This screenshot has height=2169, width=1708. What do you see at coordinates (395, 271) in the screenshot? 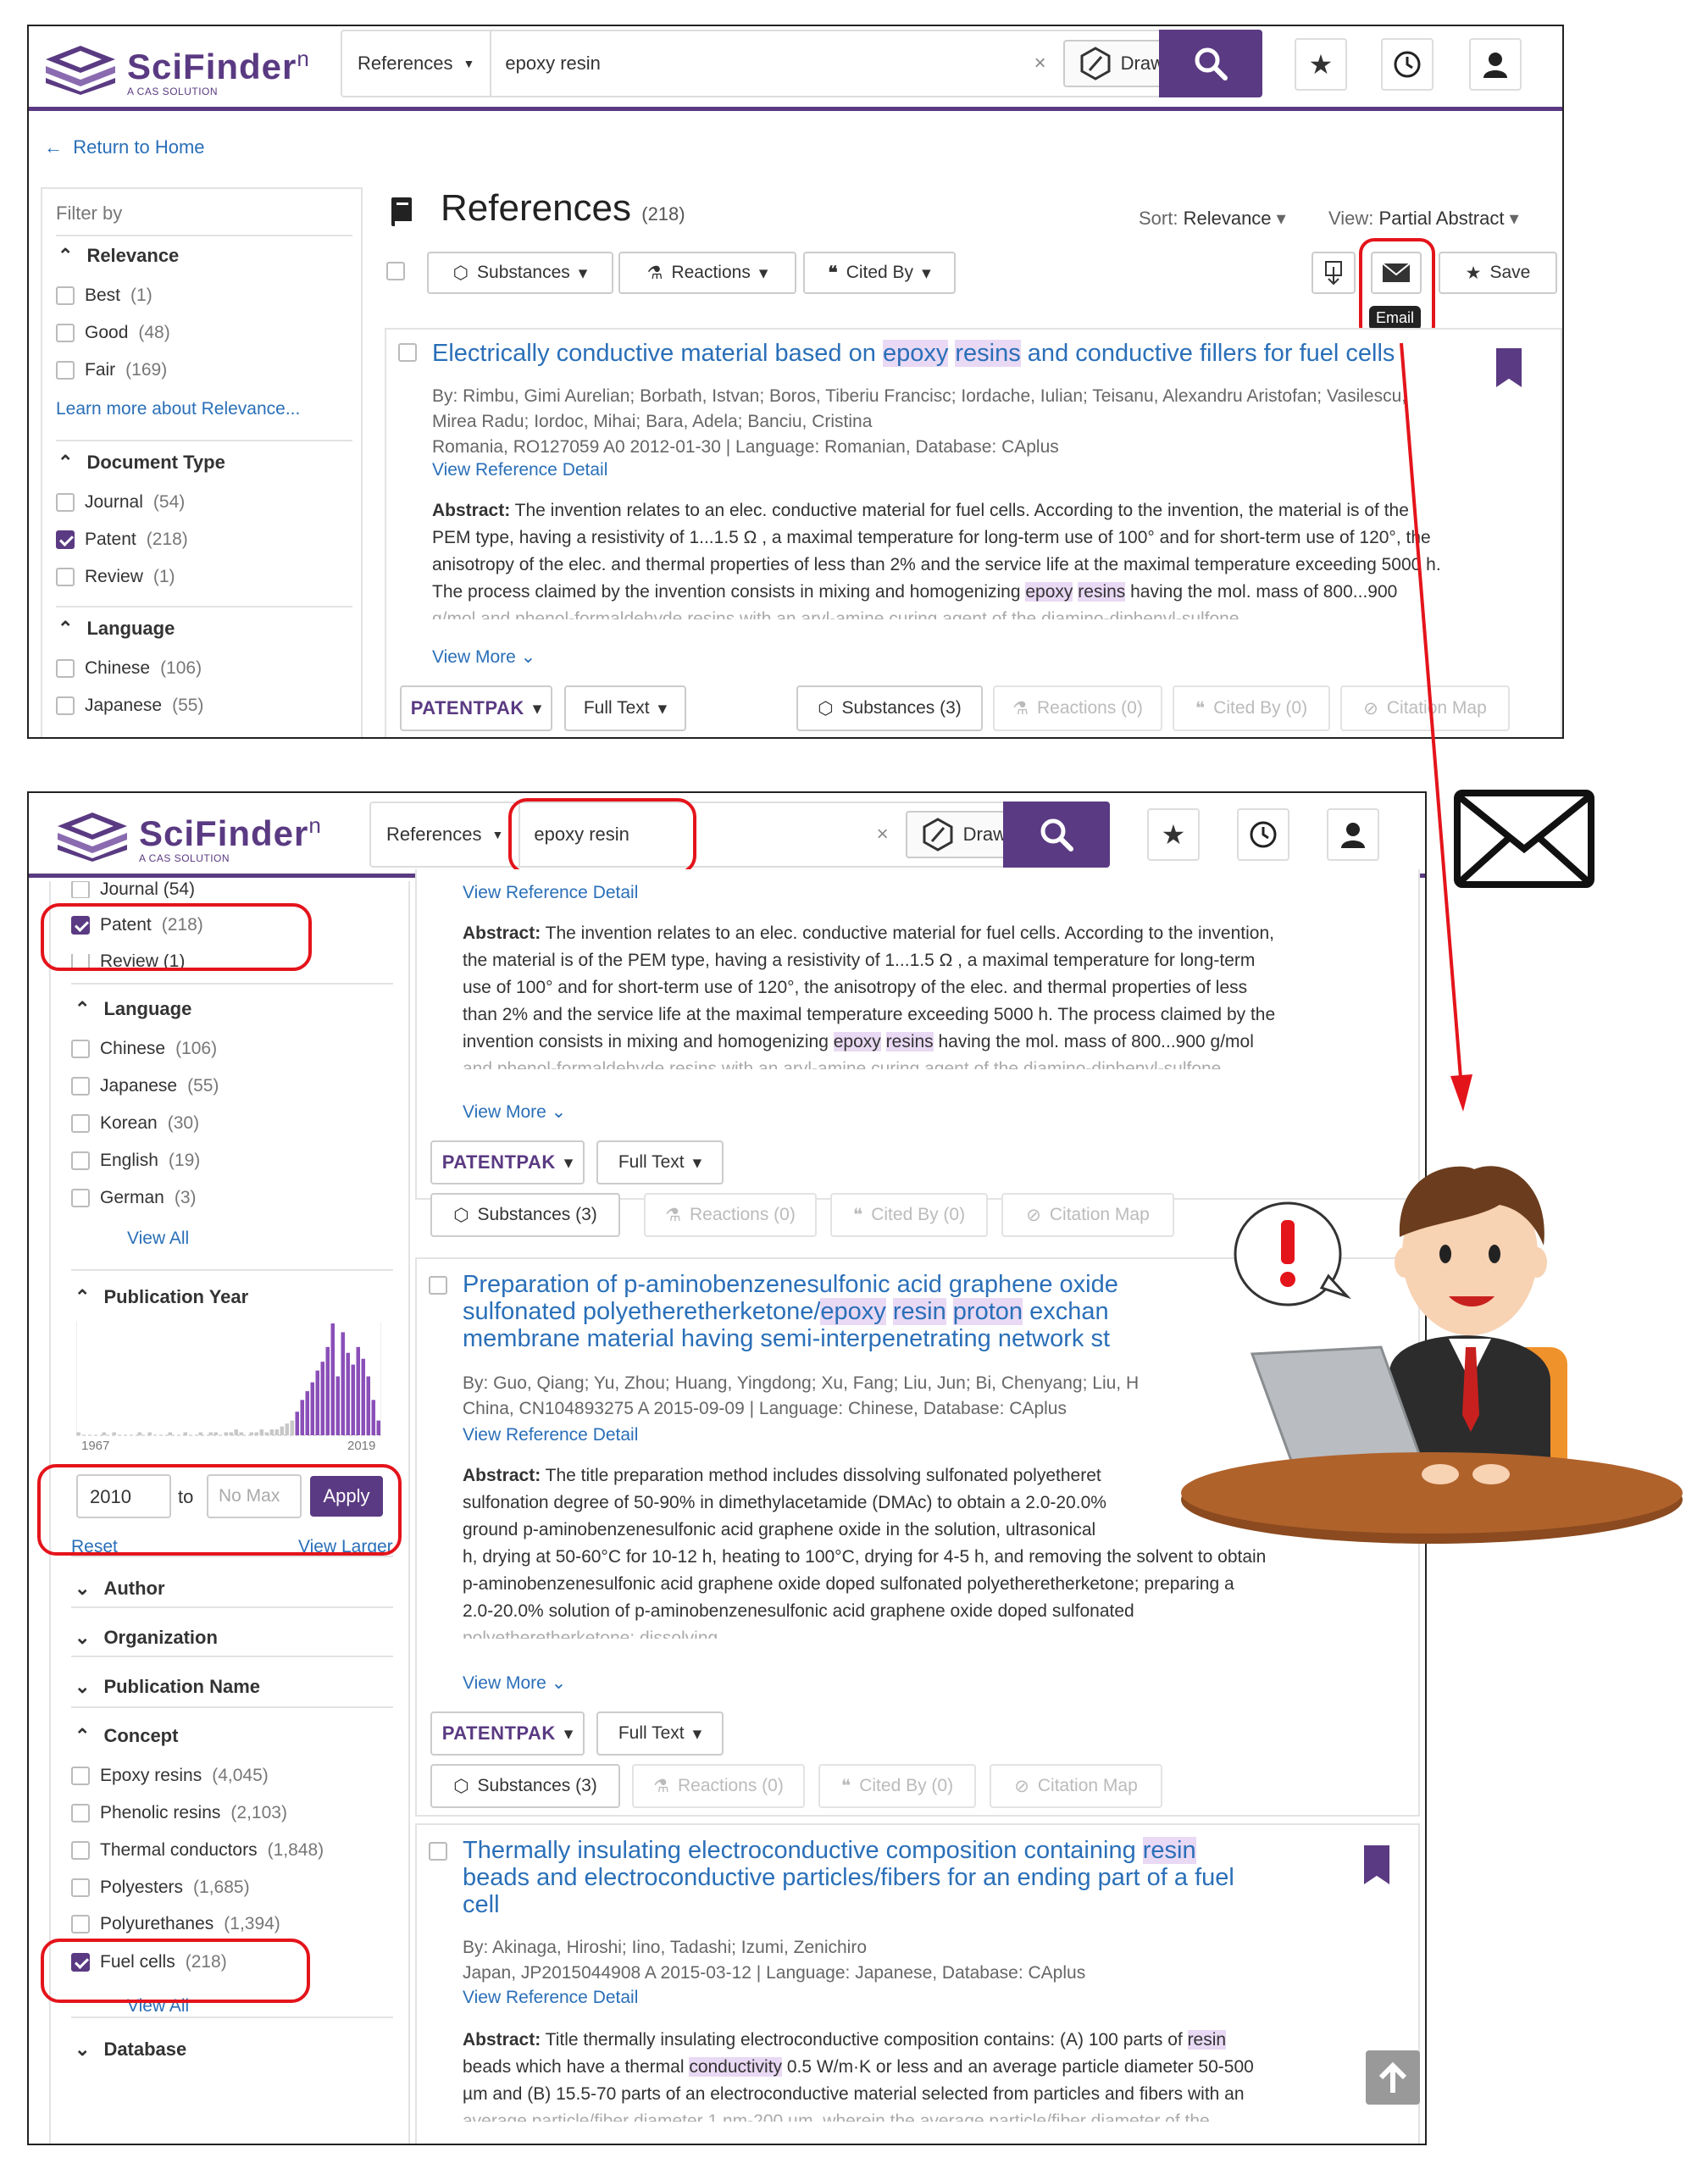
I see `select-all-checkbox` at bounding box center [395, 271].